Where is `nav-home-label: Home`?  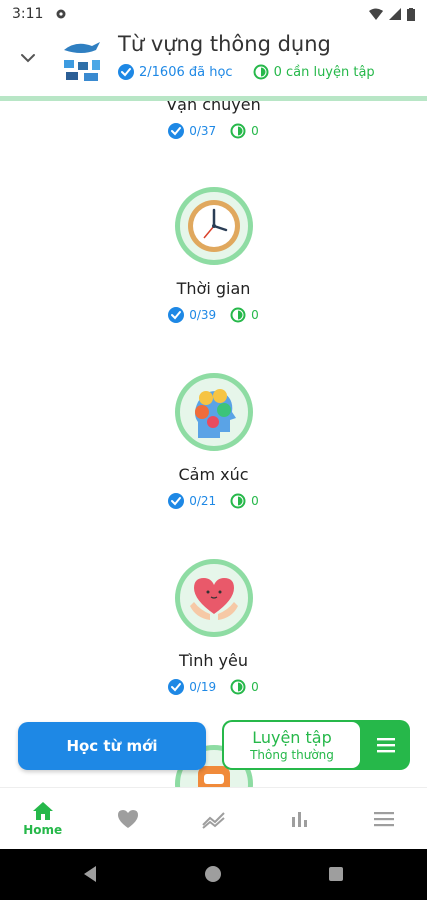 nav-home-label: Home is located at coordinates (43, 829).